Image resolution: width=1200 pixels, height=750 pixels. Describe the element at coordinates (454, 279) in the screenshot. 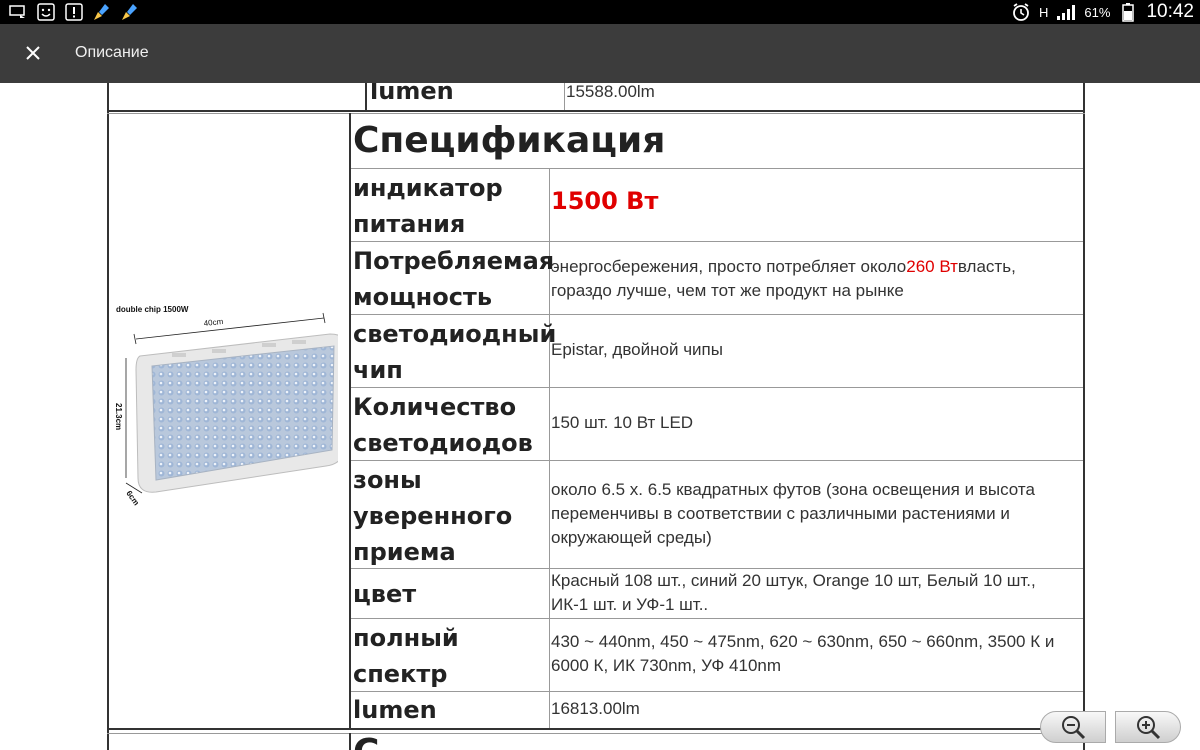

I see `consumption-label: Потребляемая мощность` at that location.